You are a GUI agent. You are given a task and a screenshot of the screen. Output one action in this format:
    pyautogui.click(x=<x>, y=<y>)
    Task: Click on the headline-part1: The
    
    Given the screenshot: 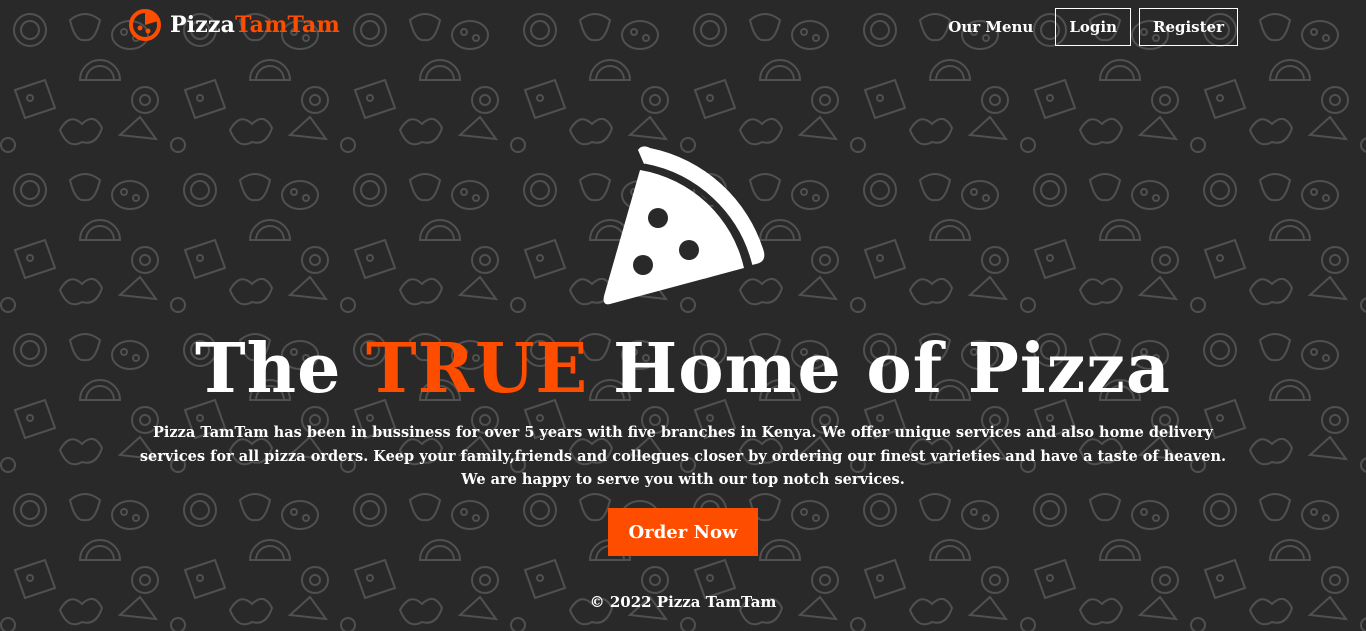 What is the action you would take?
    pyautogui.click(x=281, y=369)
    